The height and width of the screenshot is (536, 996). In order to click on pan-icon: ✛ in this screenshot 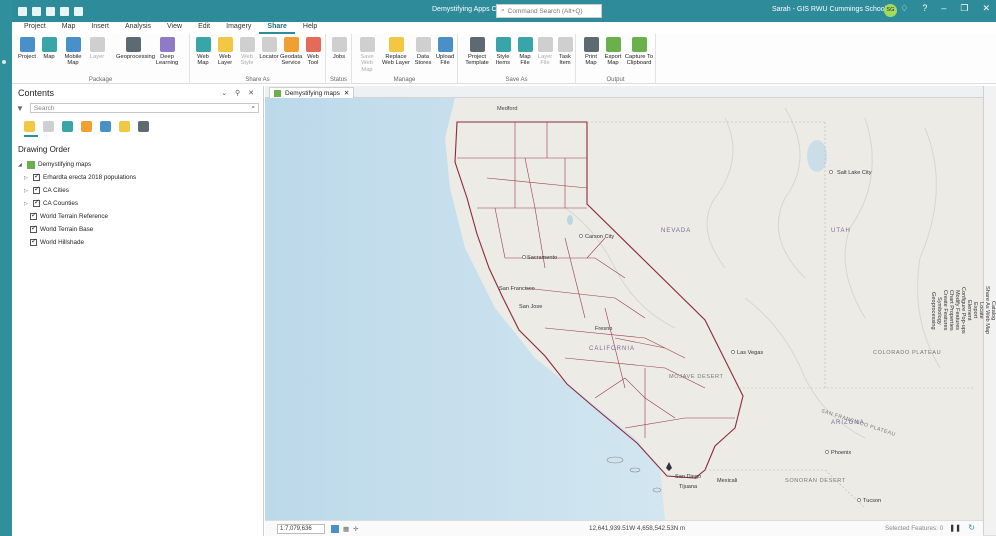, I will do `click(355, 529)`.